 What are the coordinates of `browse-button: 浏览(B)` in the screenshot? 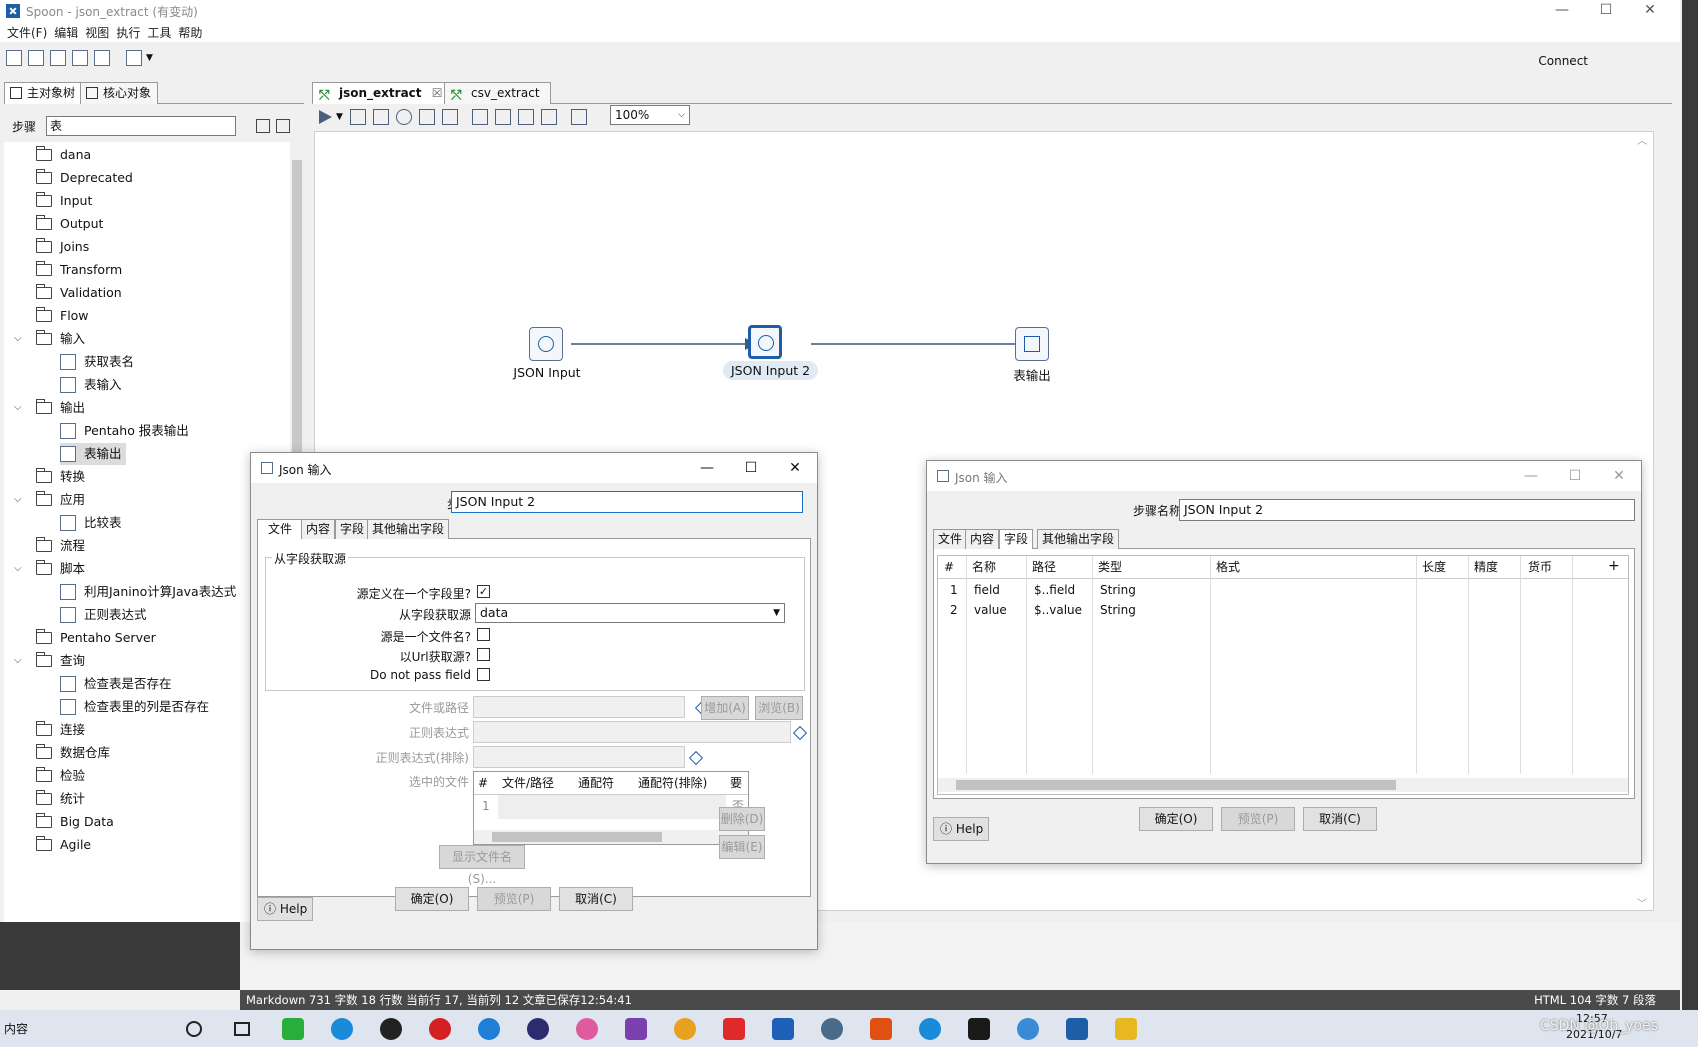 It's located at (779, 708).